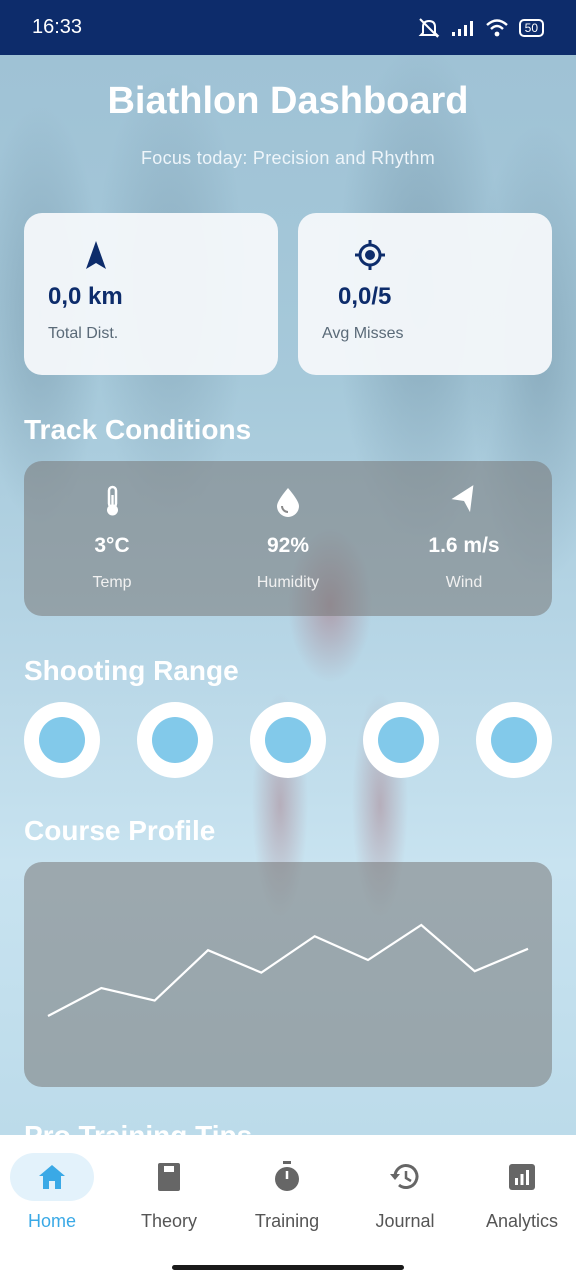 The height and width of the screenshot is (1280, 576). Describe the element at coordinates (288, 545) in the screenshot. I see `condition-value: 92%` at that location.